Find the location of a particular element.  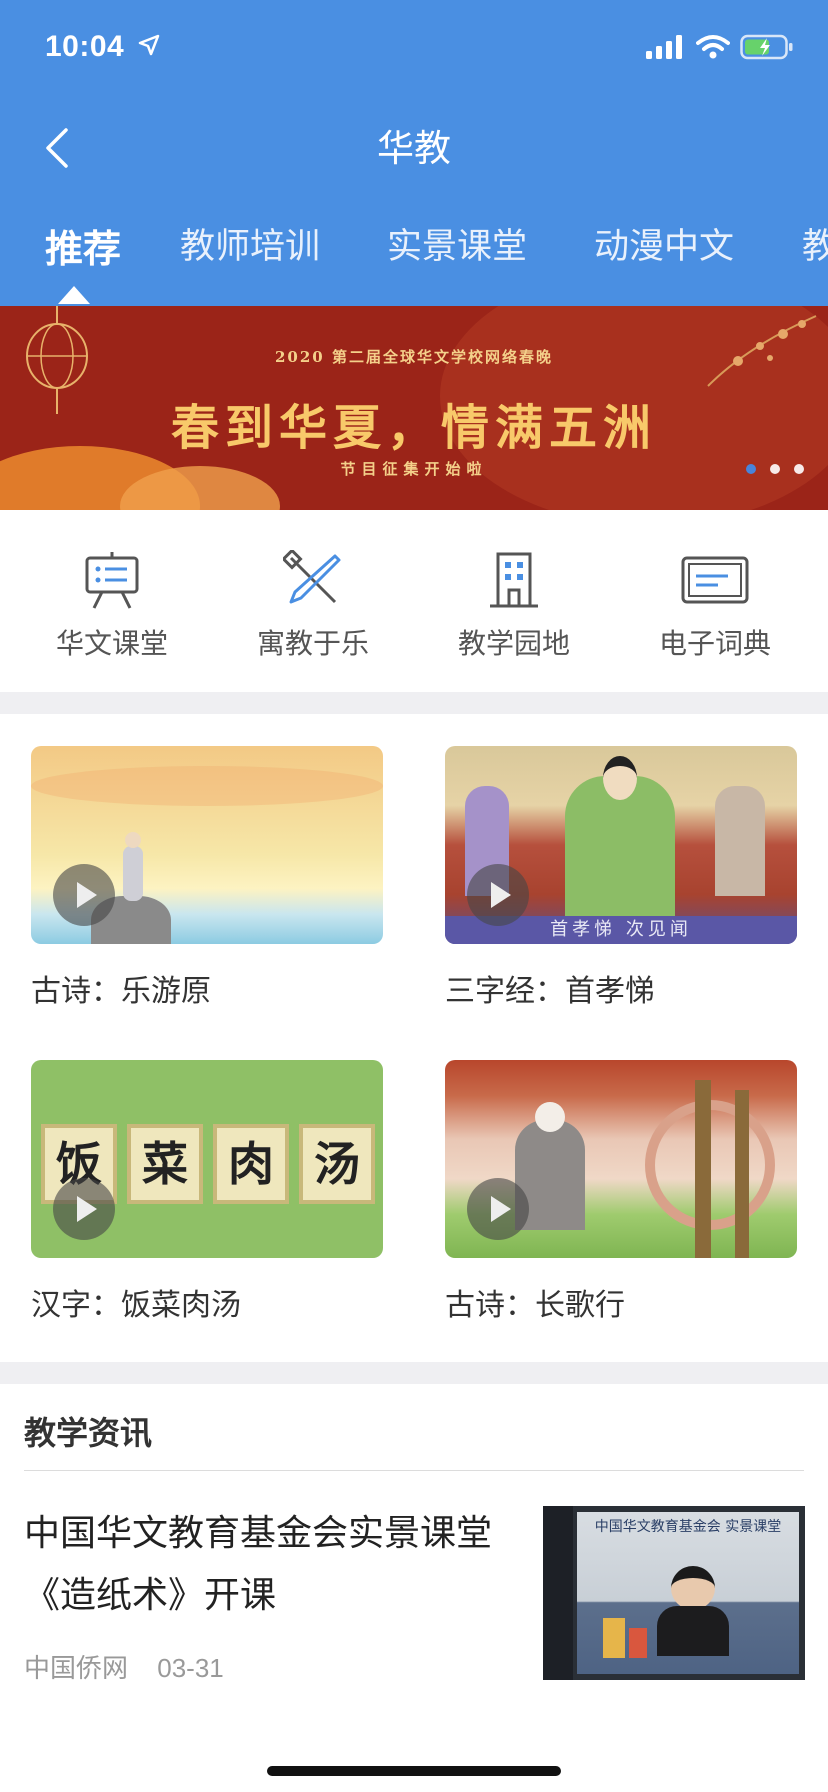

news-image-text: 中国华文教育基金会 实景课堂 is located at coordinates (688, 1527).